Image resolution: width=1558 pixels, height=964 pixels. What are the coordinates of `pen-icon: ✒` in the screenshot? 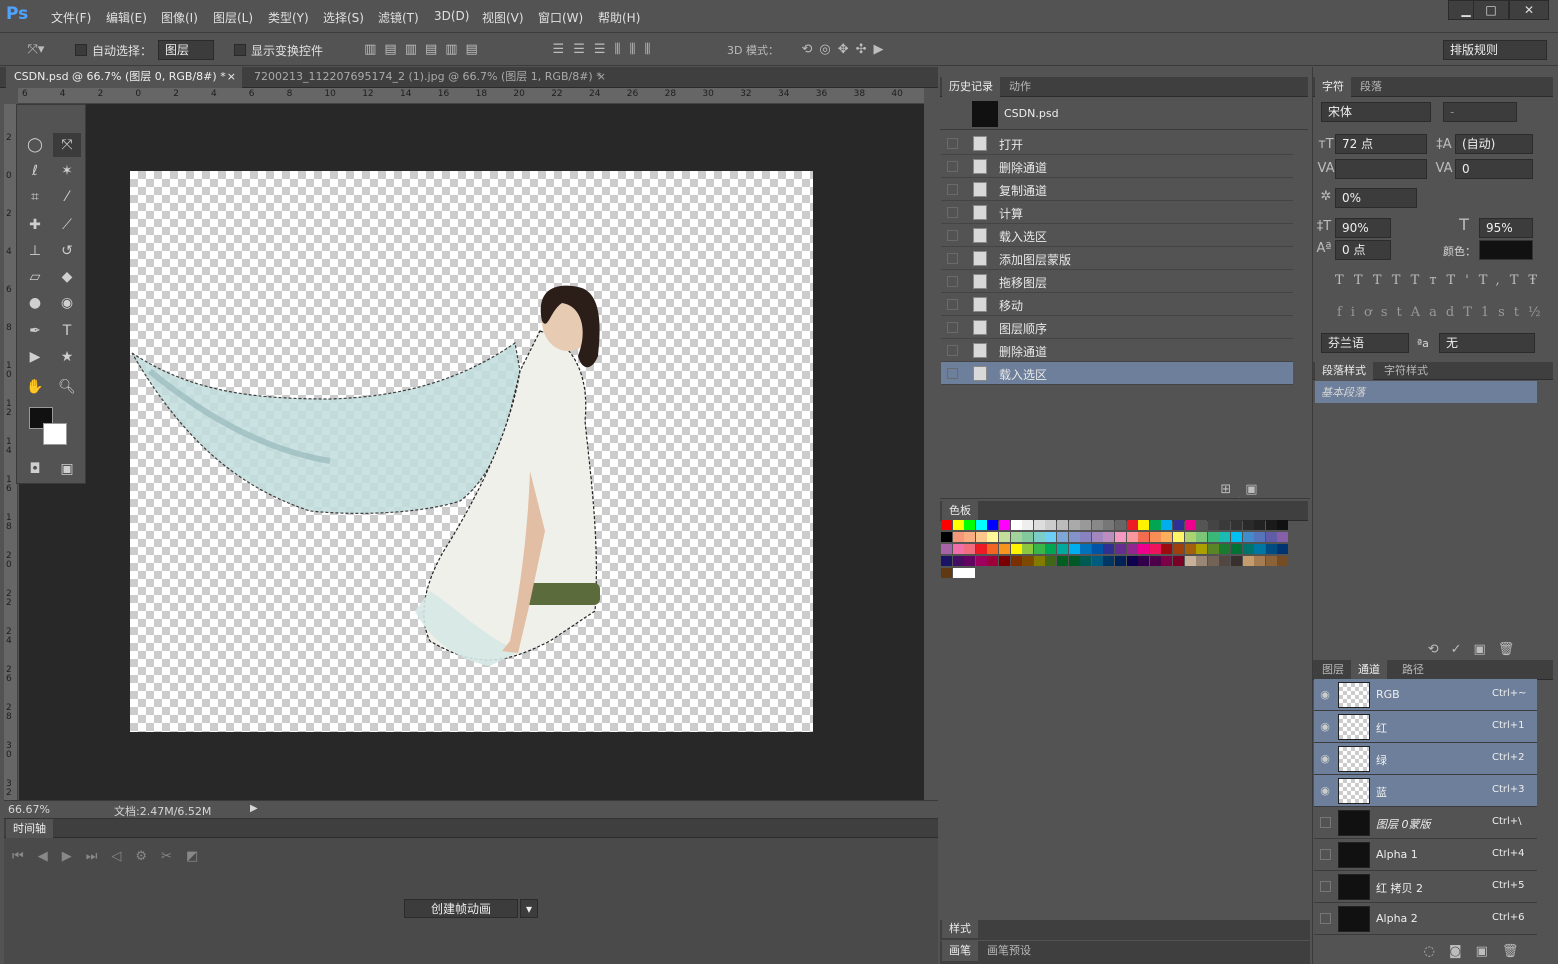 It's located at (35, 331).